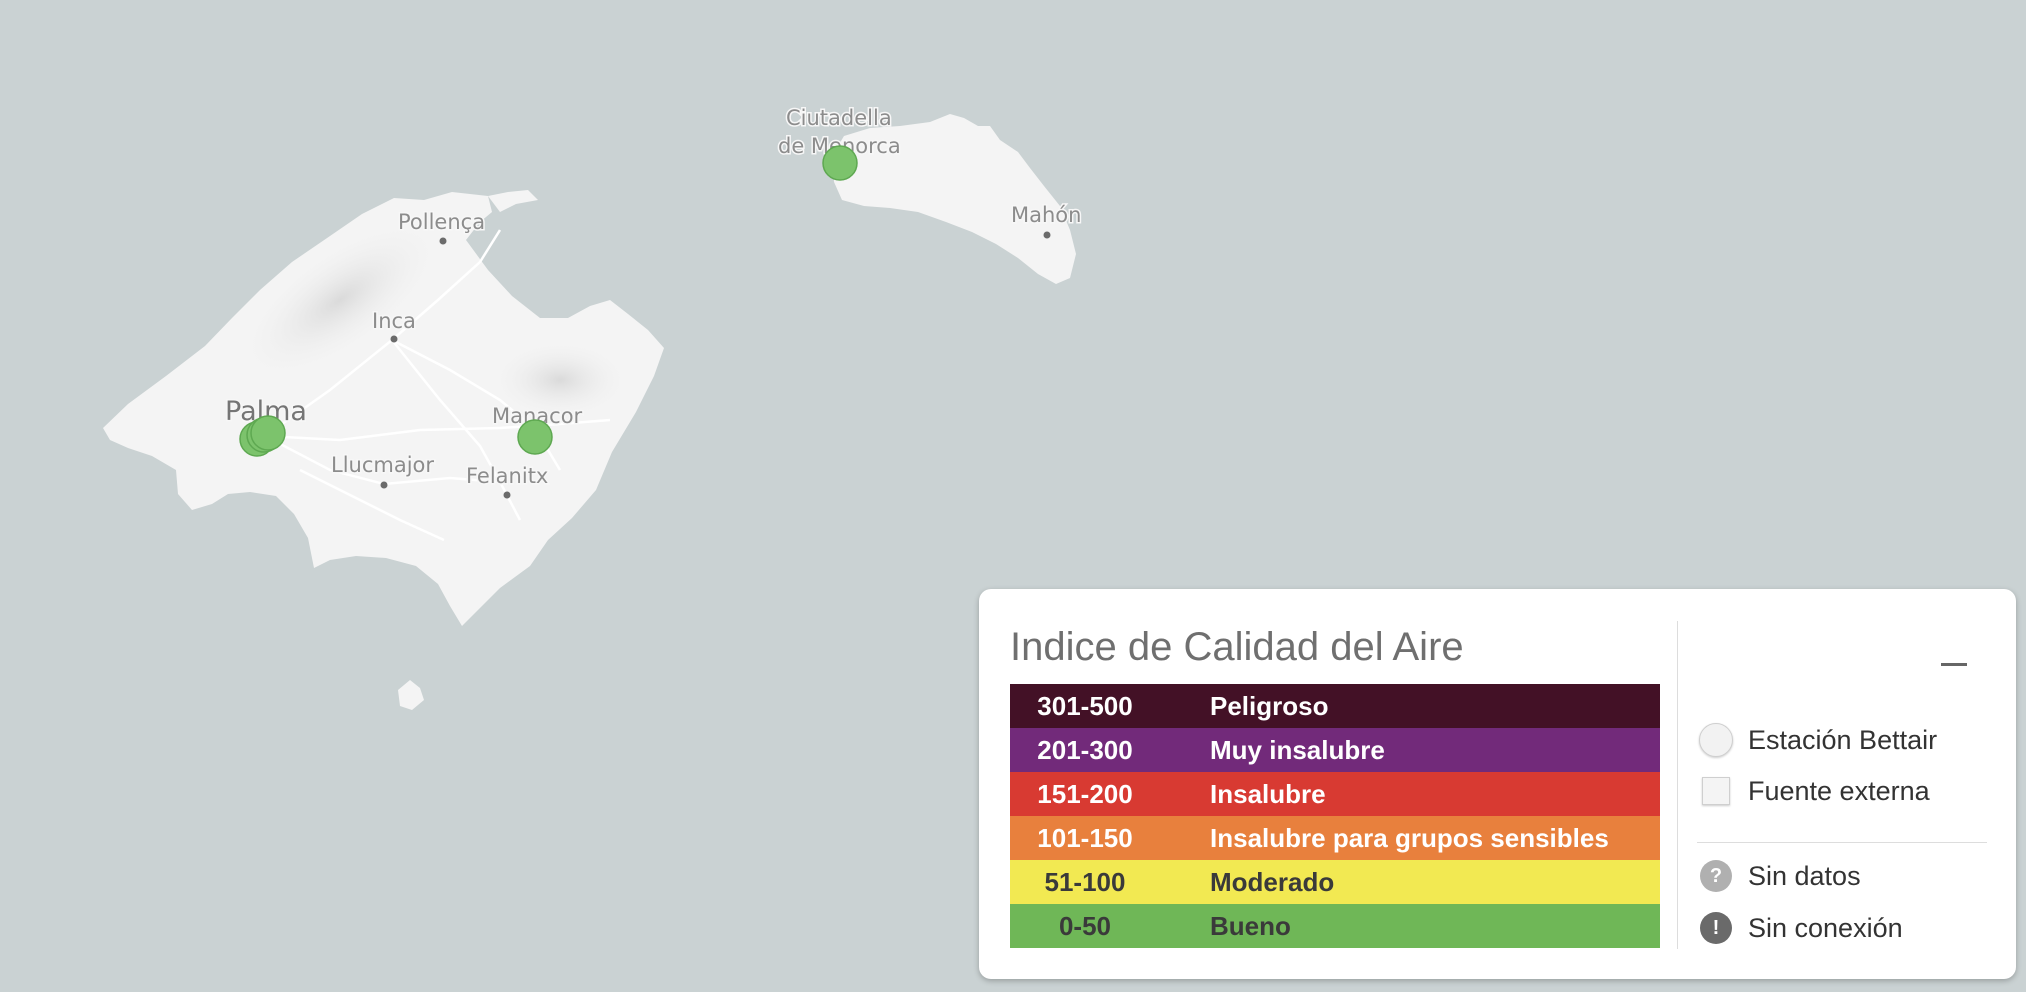 This screenshot has height=992, width=2026. Describe the element at coordinates (1716, 876) in the screenshot. I see `question-icon: ?` at that location.